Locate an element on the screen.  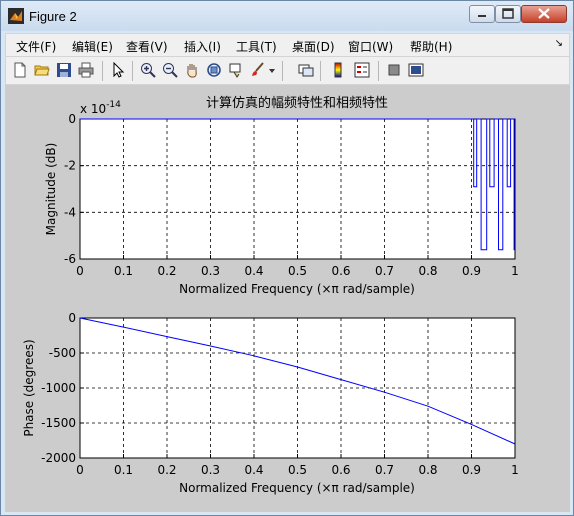
maximize-button is located at coordinates (508, 14).